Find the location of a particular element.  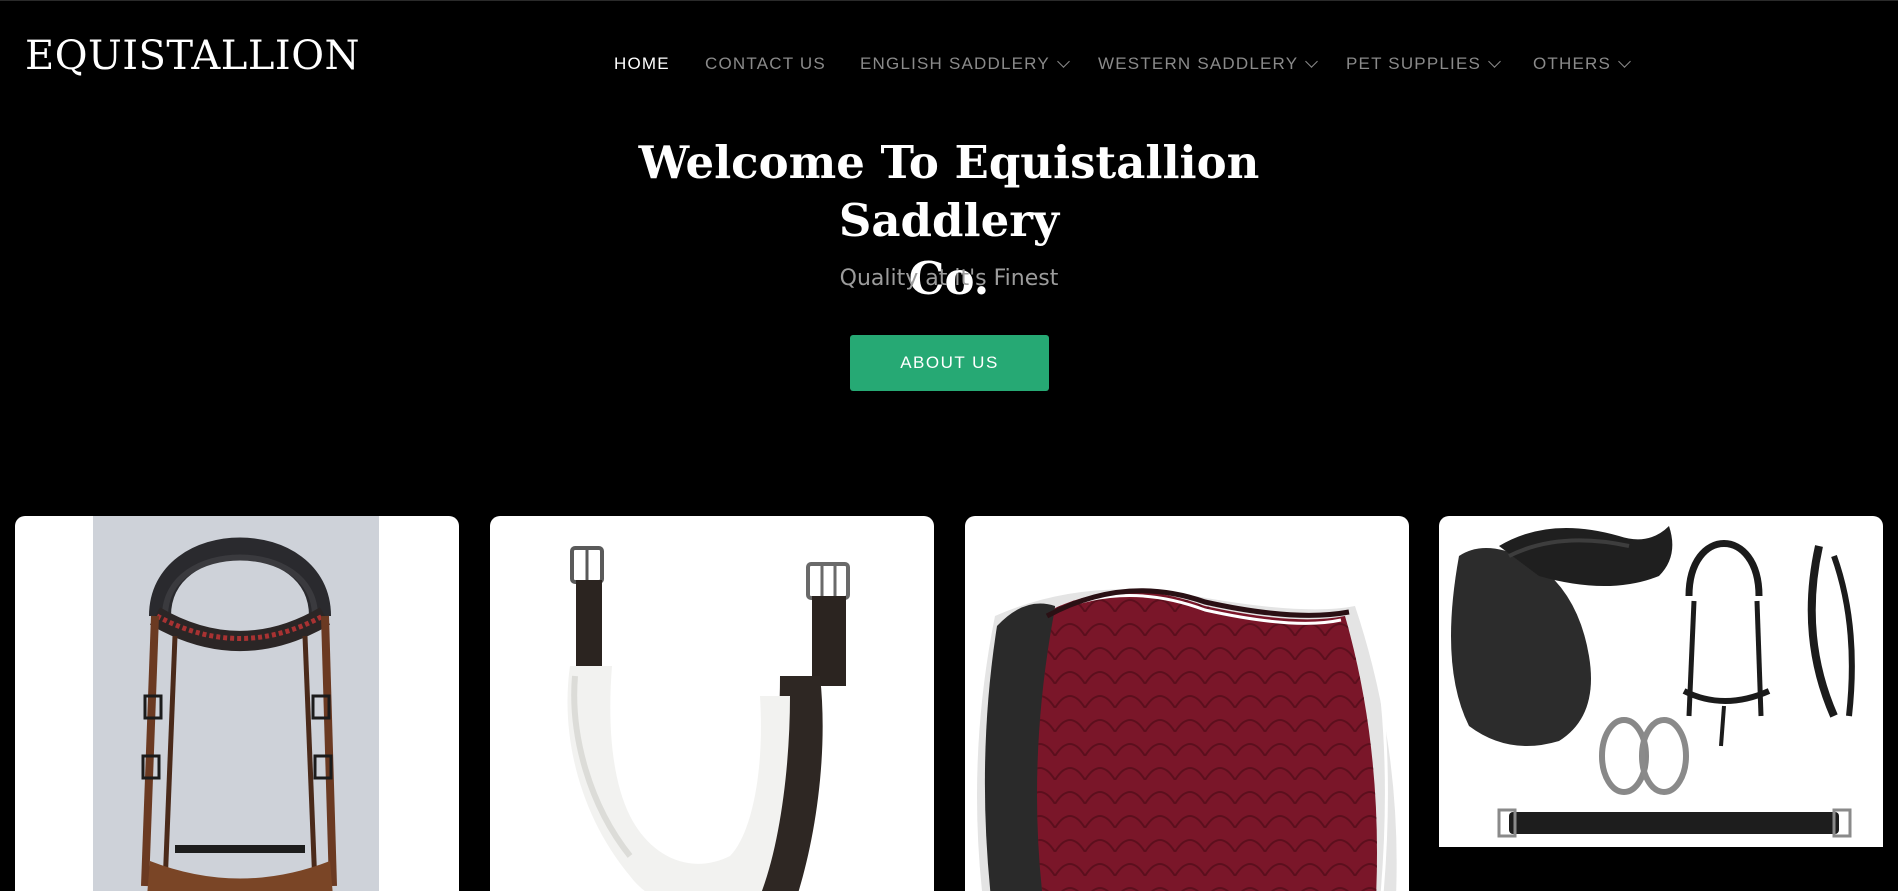

nav-home-label: HOME is located at coordinates (642, 63).